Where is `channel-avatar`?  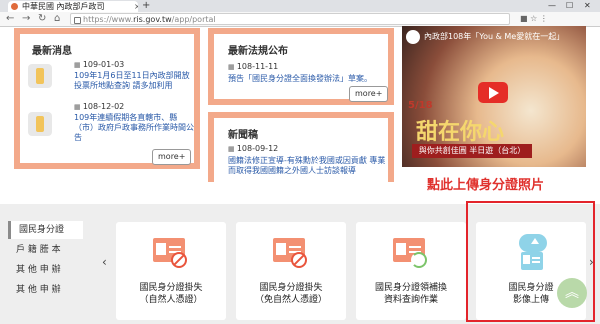
channel-avatar is located at coordinates (413, 37).